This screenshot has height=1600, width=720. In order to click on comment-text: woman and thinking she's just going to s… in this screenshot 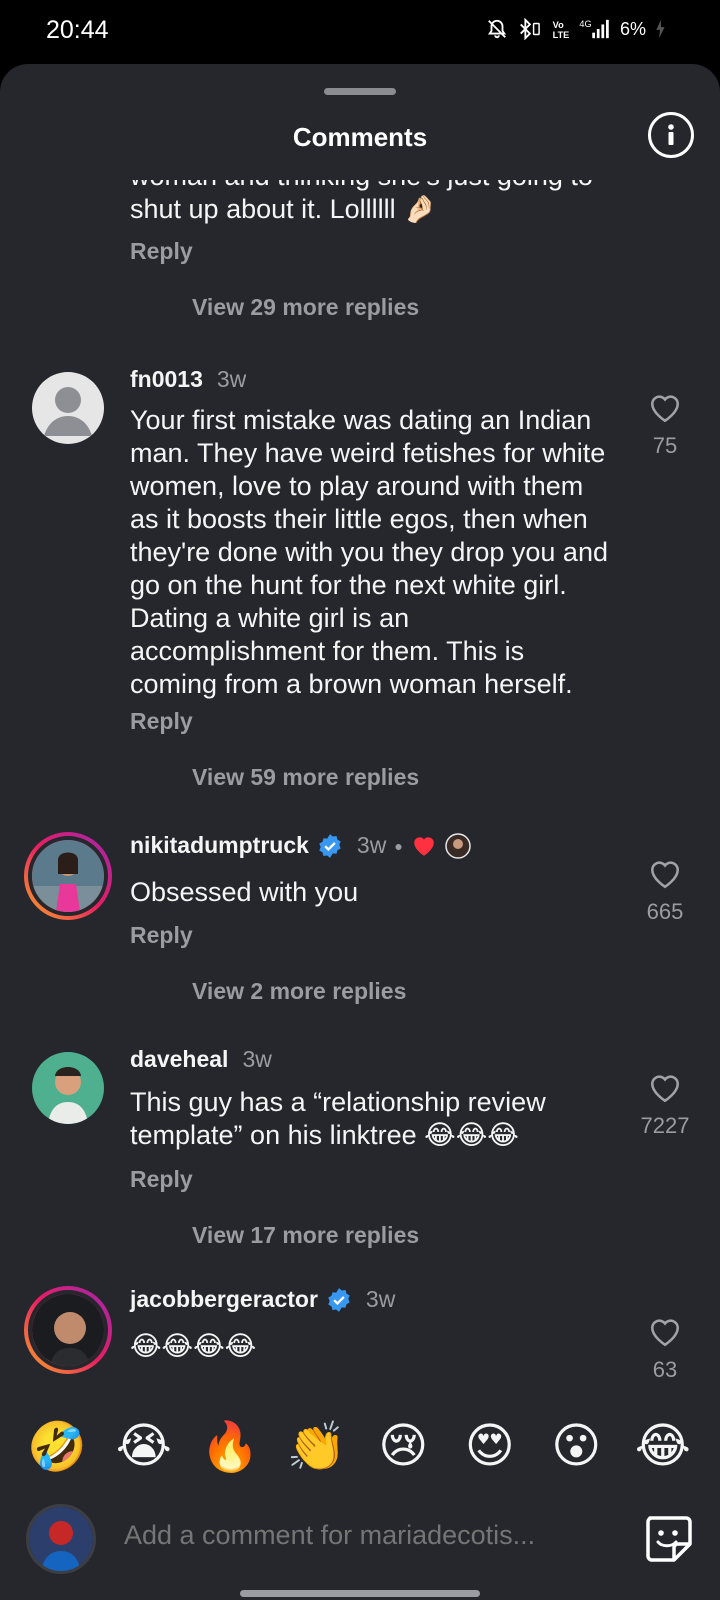, I will do `click(361, 202)`.